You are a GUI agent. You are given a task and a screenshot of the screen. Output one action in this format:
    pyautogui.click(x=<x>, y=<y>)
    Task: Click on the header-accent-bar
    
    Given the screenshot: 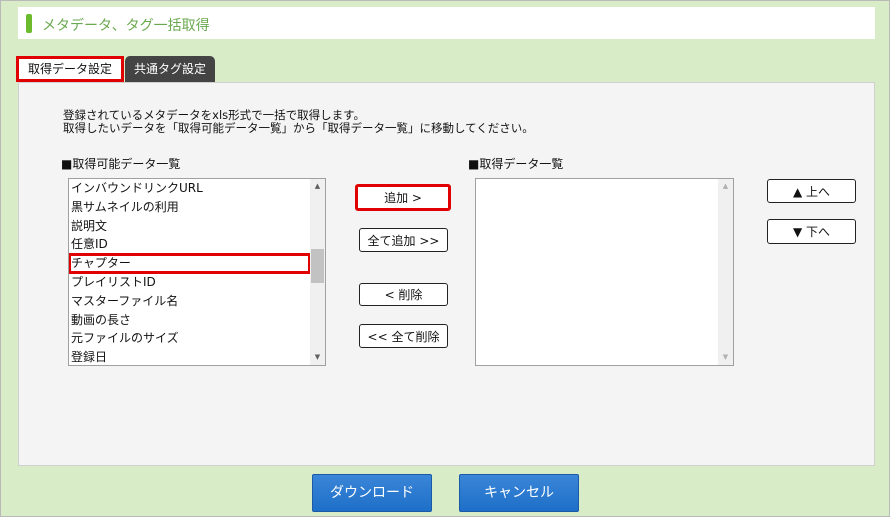 What is the action you would take?
    pyautogui.click(x=29, y=23)
    